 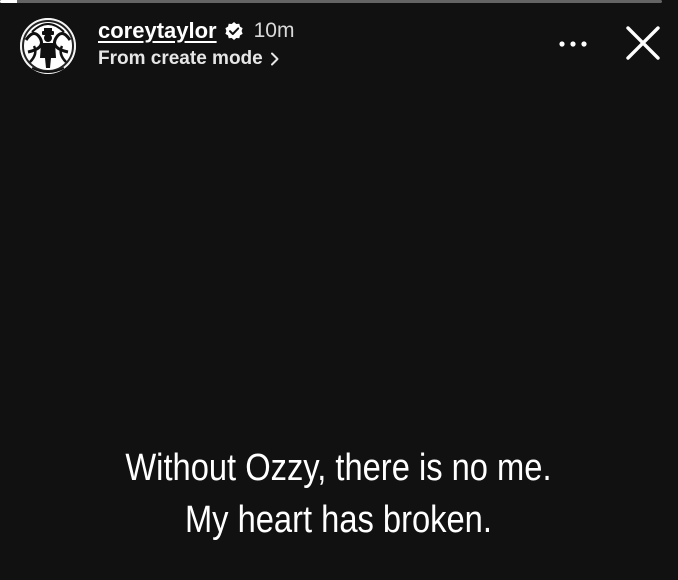 I want to click on source-label: From create mode, so click(x=180, y=58).